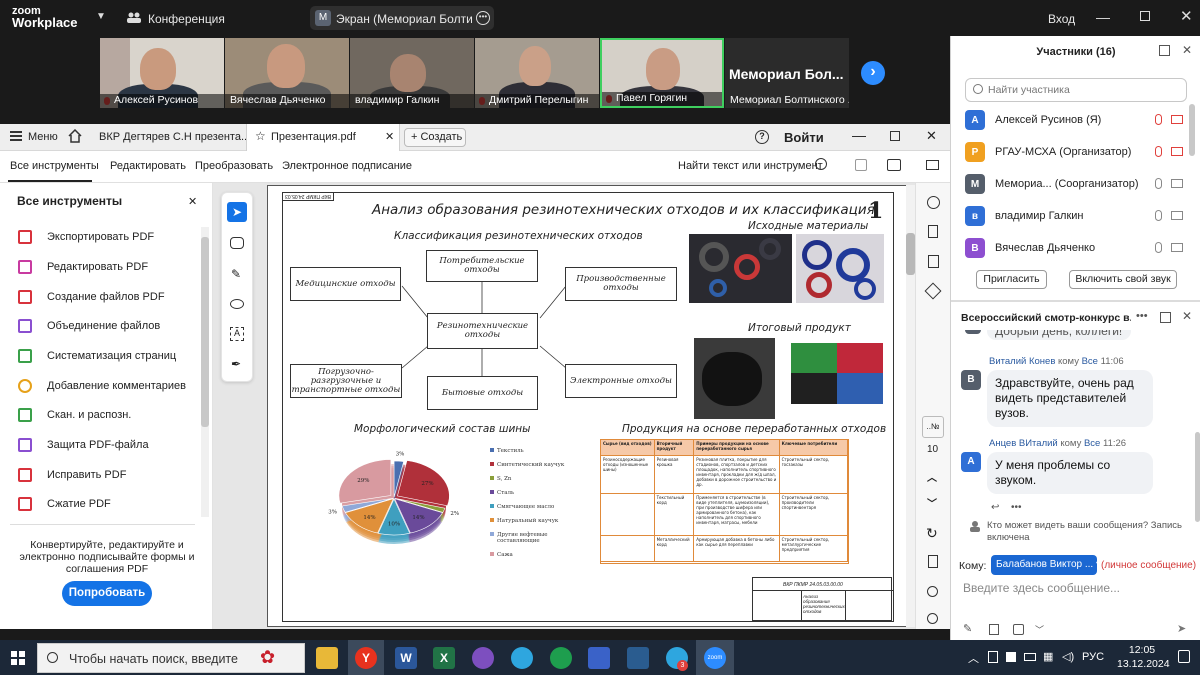 The width and height of the screenshot is (1200, 675). What do you see at coordinates (859, 135) in the screenshot?
I see `minimize-icon: —` at bounding box center [859, 135].